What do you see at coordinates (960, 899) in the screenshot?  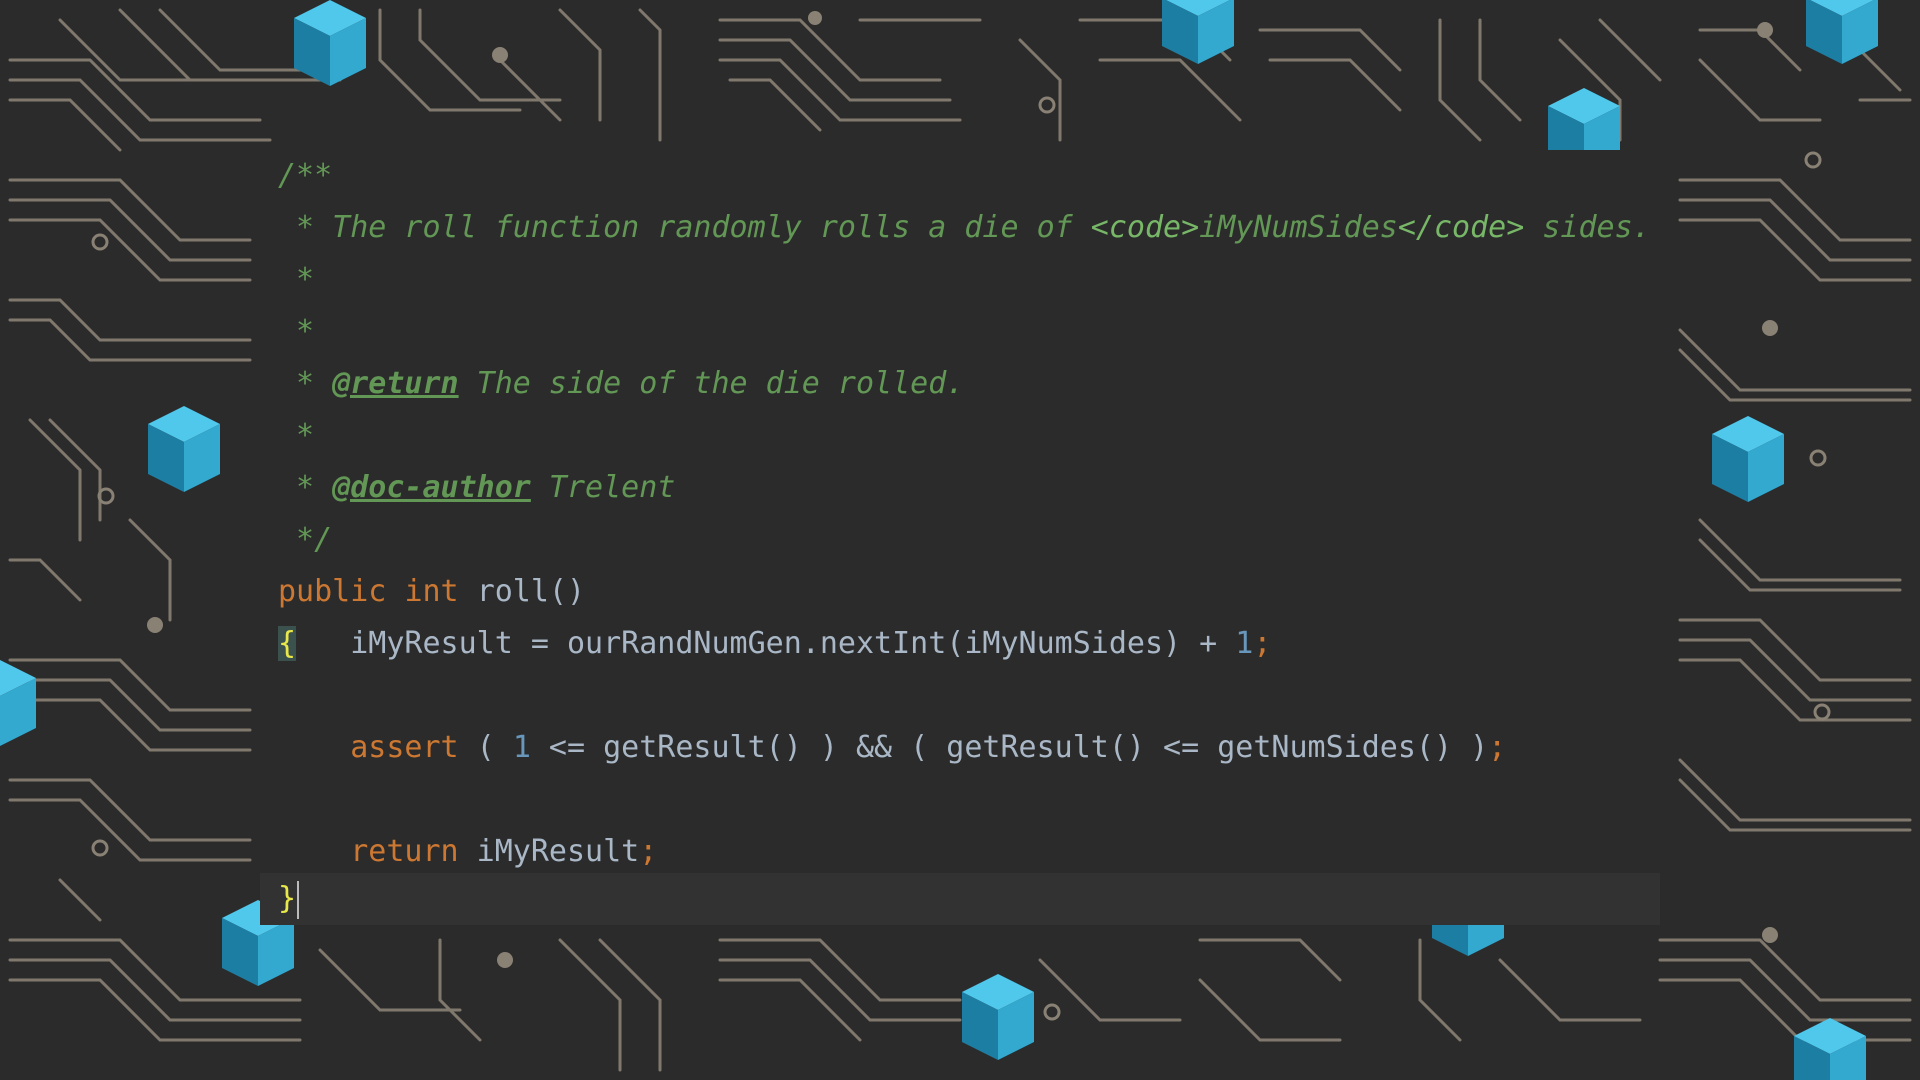 I see `current-line-highlight` at bounding box center [960, 899].